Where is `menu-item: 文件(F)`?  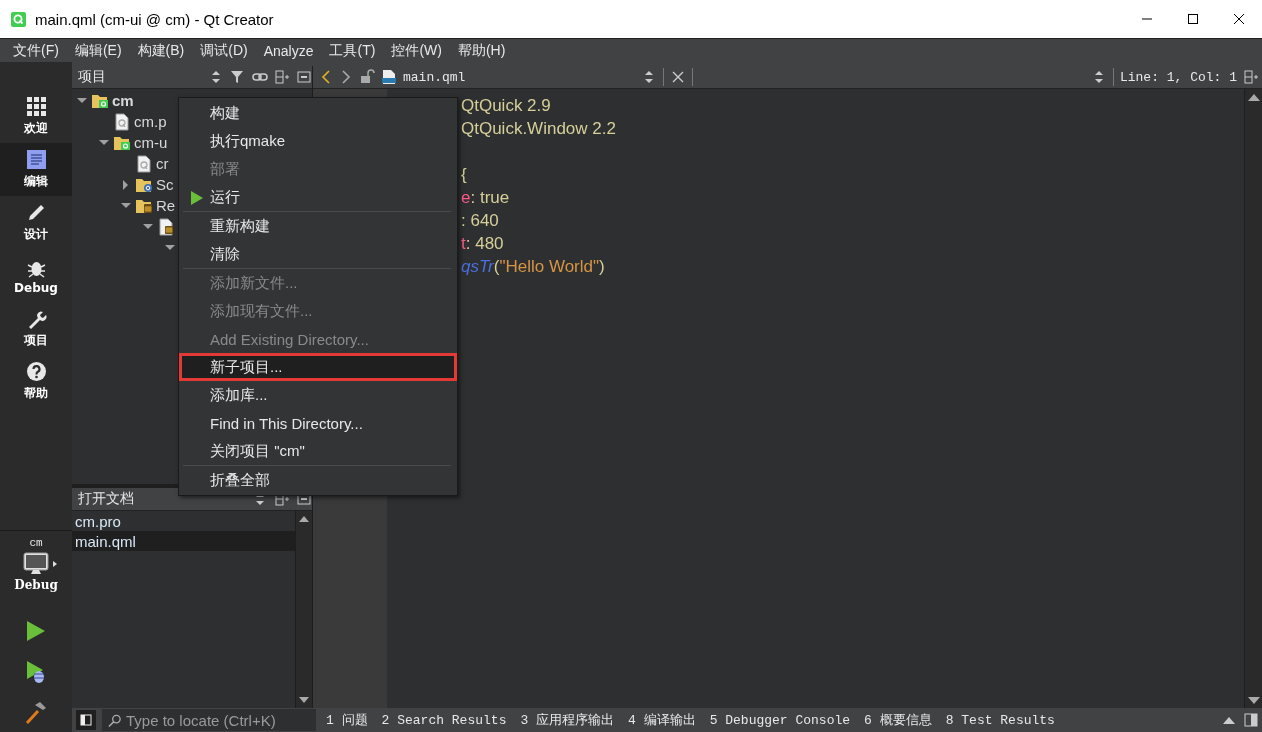 menu-item: 文件(F) is located at coordinates (36, 50).